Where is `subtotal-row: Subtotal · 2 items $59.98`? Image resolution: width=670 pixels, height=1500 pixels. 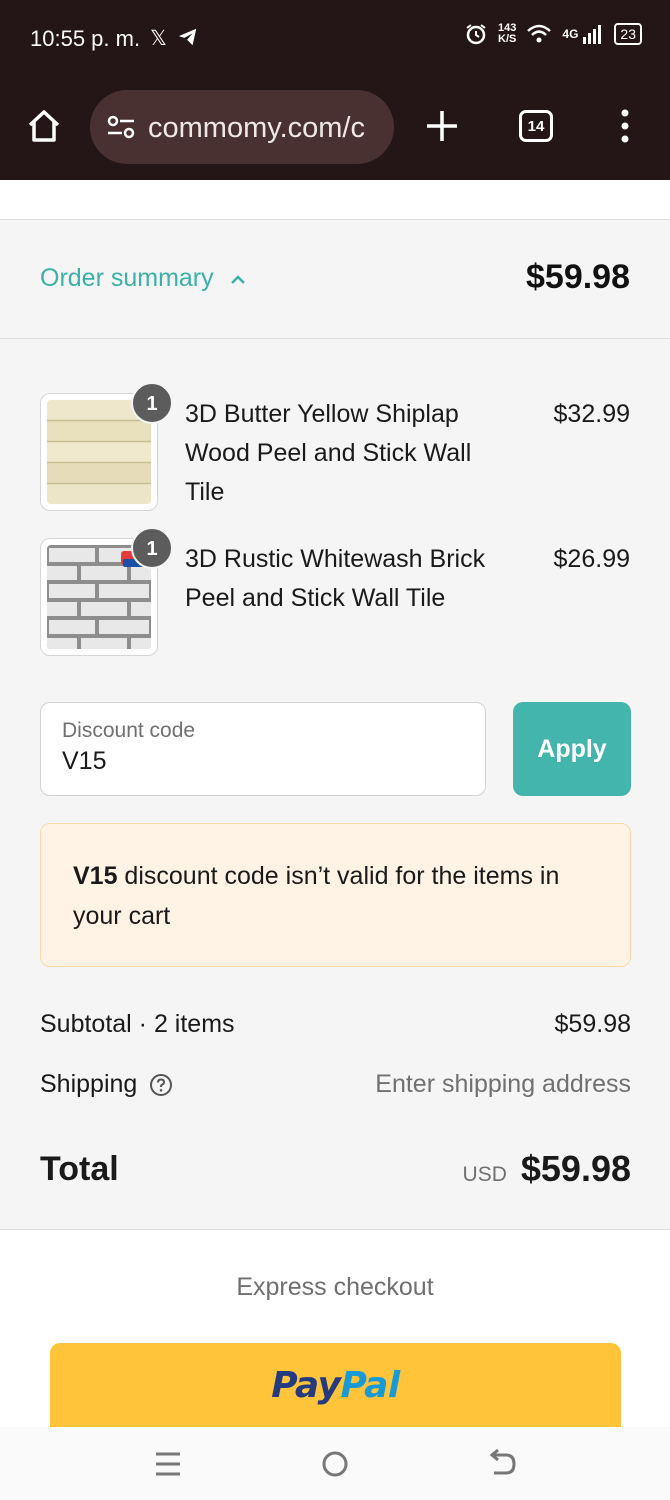
subtotal-row: Subtotal · 2 items $59.98 is located at coordinates (335, 1024).